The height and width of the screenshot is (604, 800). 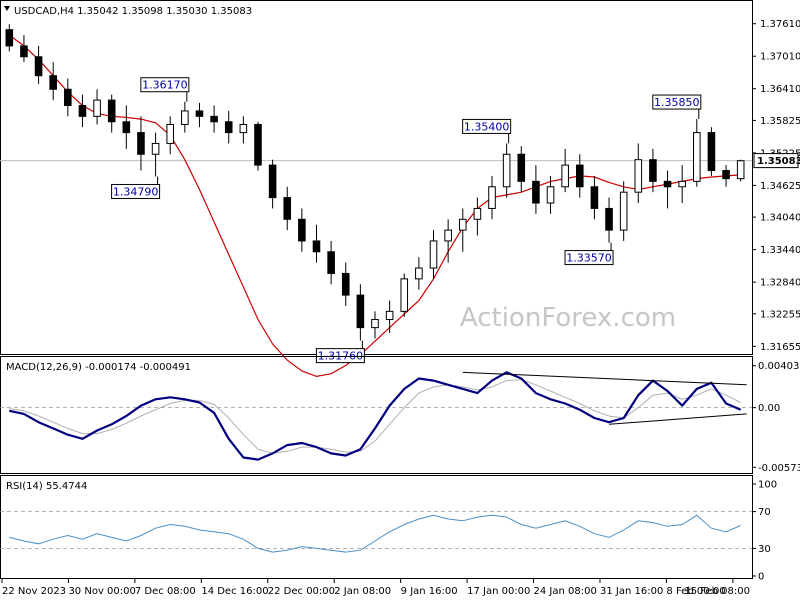 I want to click on price-callout: 1.33570, so click(x=589, y=254).